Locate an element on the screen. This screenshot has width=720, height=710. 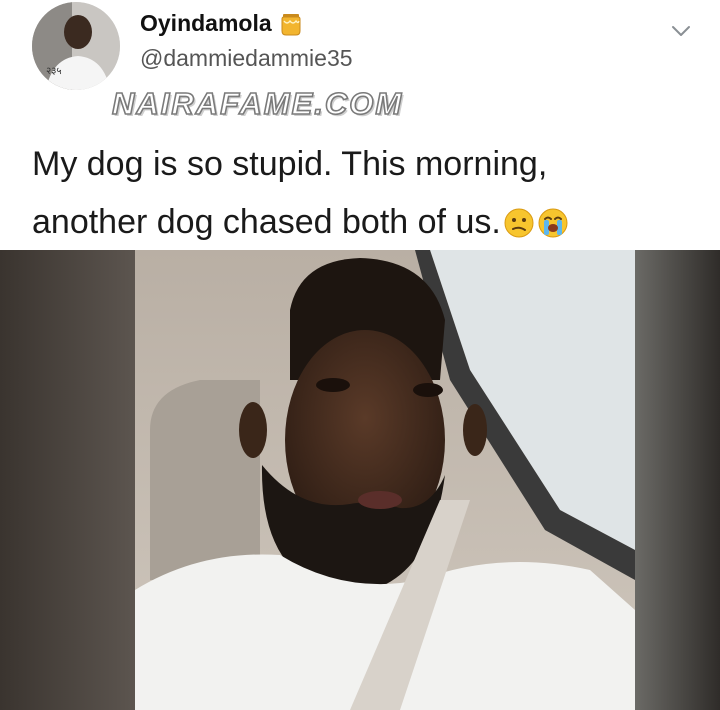
tweet-text-line-2-row: another dog chased both of us. is located at coordinates (362, 225).